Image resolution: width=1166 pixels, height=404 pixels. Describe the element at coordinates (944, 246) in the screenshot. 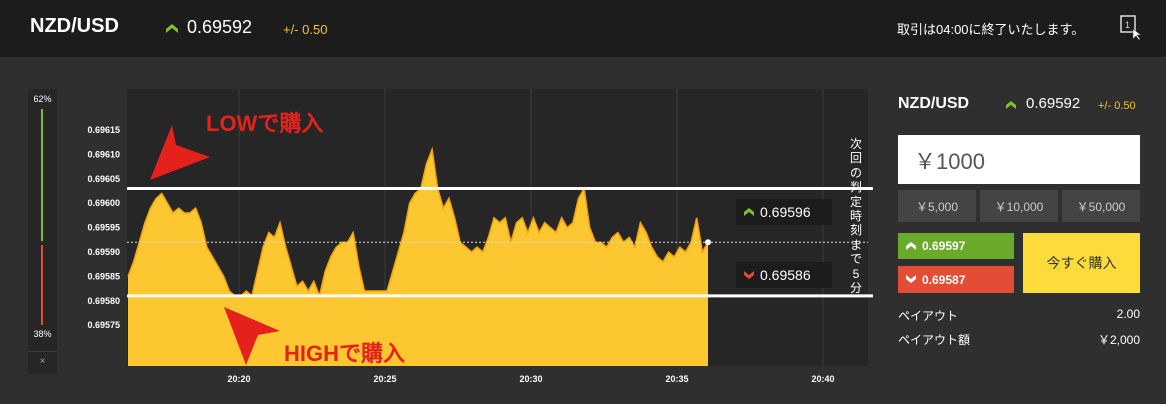

I see `high-button-price: 0.69597` at that location.